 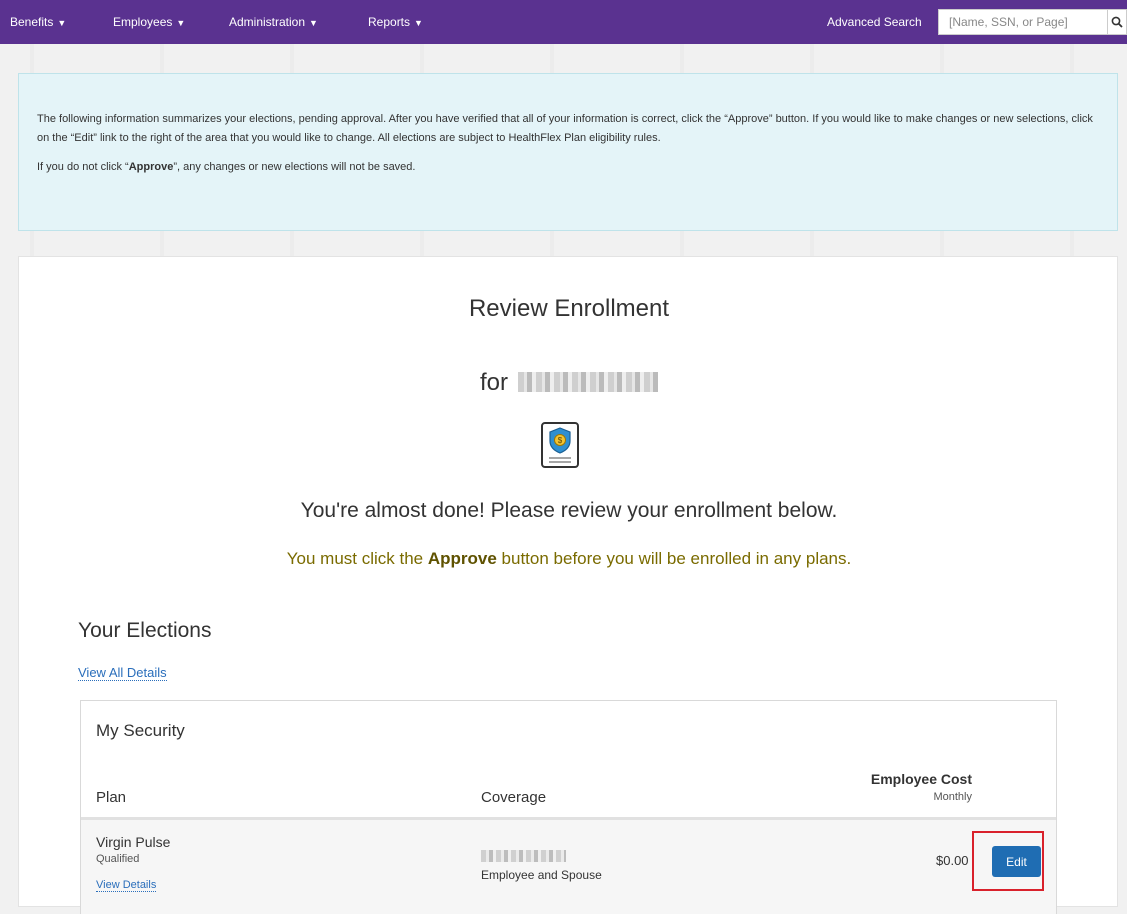 I want to click on approve-warning-prefix: If you do not click “, so click(x=83, y=167).